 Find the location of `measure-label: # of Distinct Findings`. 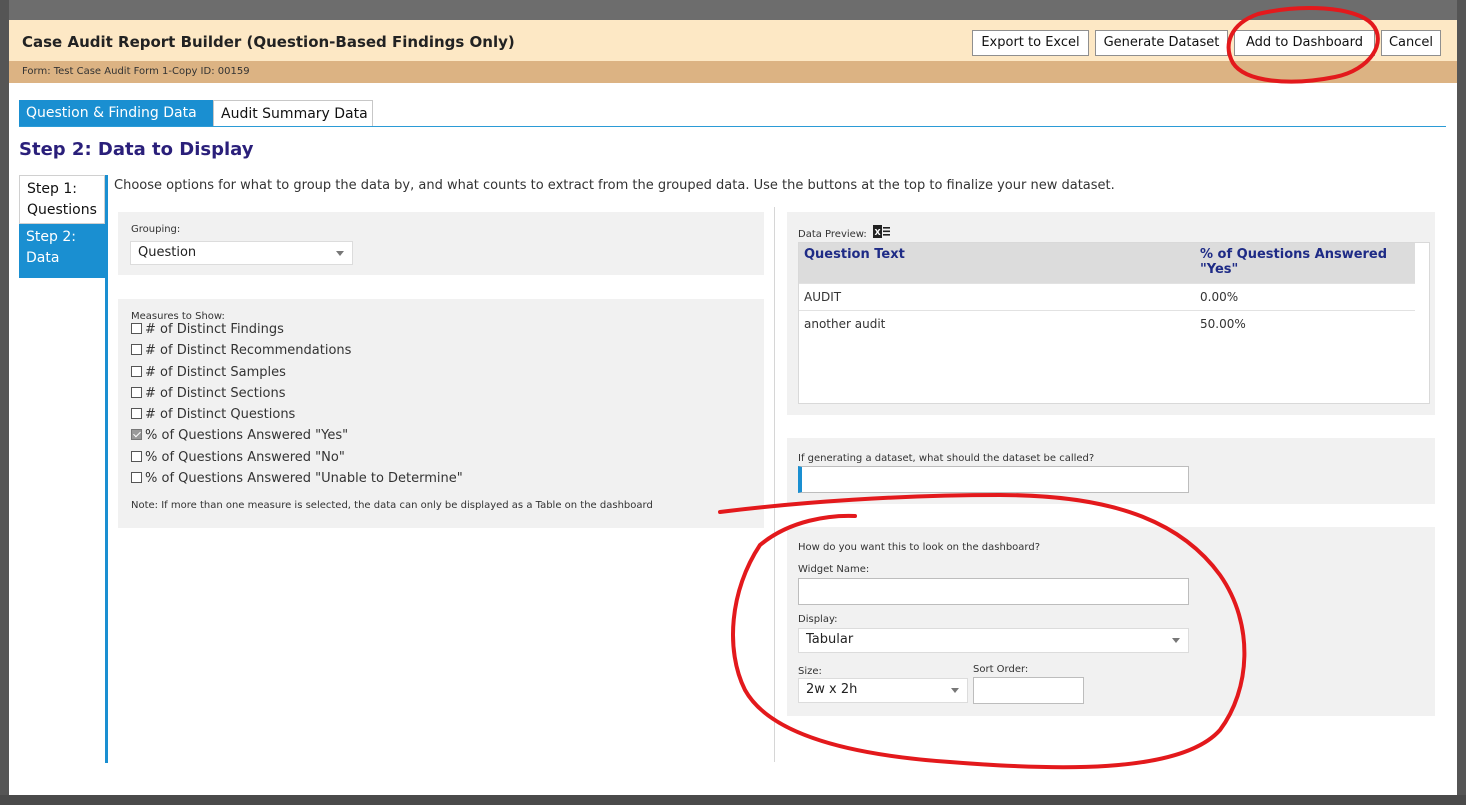

measure-label: # of Distinct Findings is located at coordinates (214, 329).